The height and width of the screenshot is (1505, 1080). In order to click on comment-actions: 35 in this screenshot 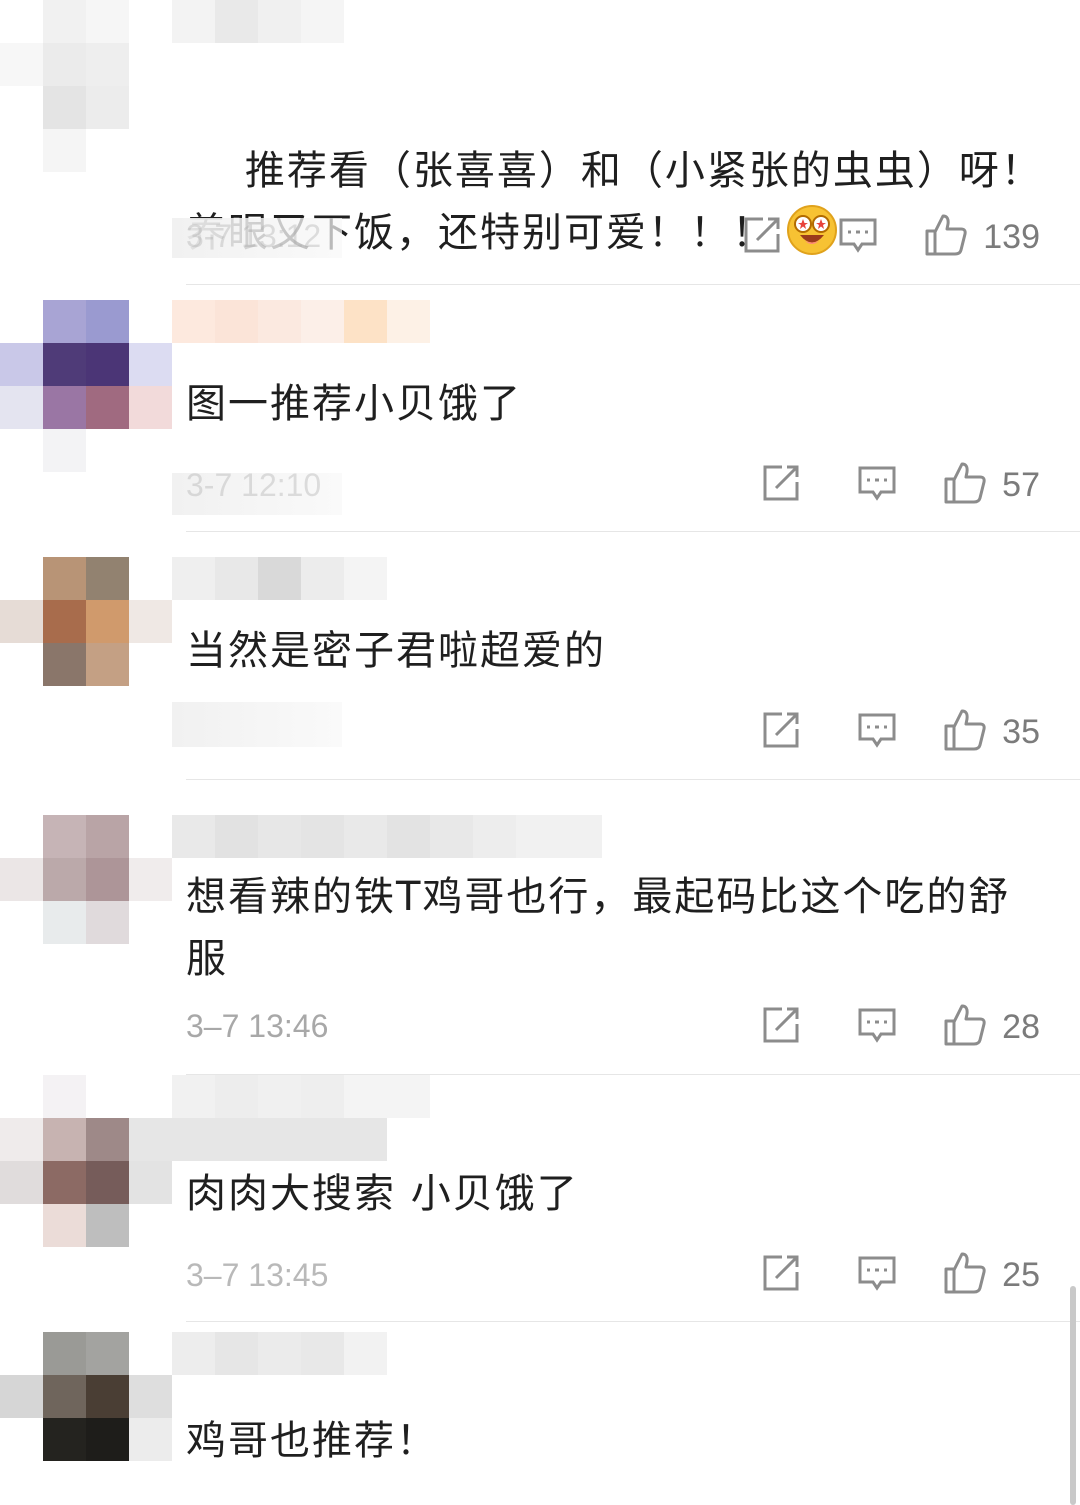, I will do `click(900, 732)`.